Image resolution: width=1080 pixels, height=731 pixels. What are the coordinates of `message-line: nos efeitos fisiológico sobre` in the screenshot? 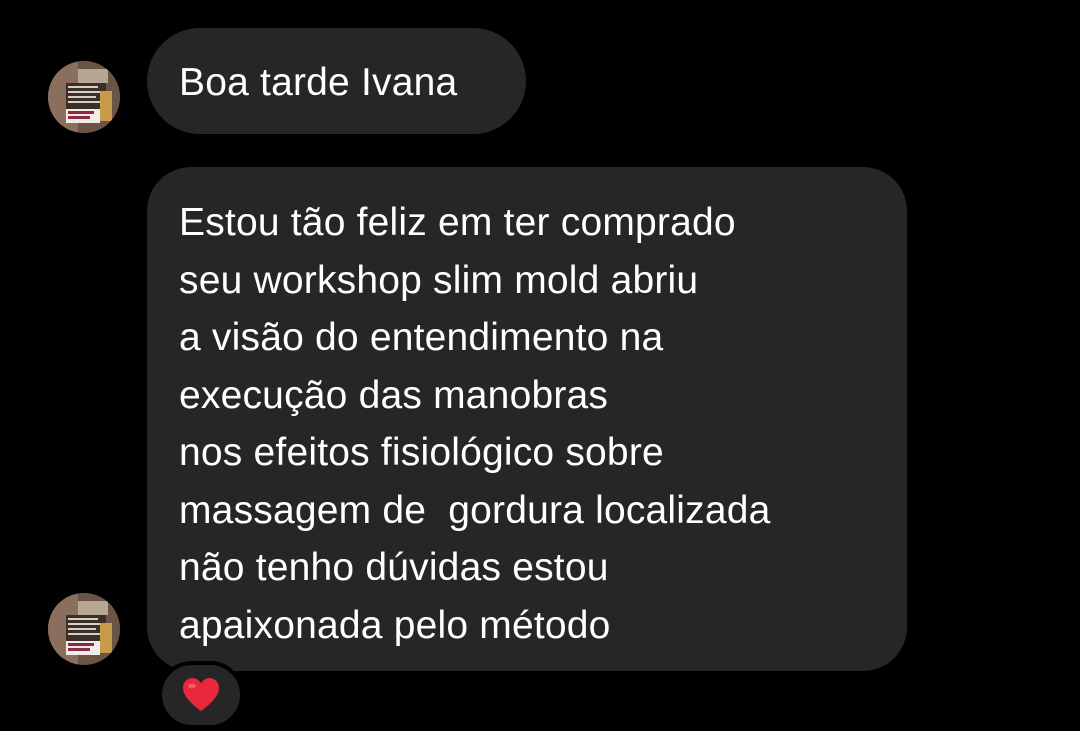 It's located at (421, 452).